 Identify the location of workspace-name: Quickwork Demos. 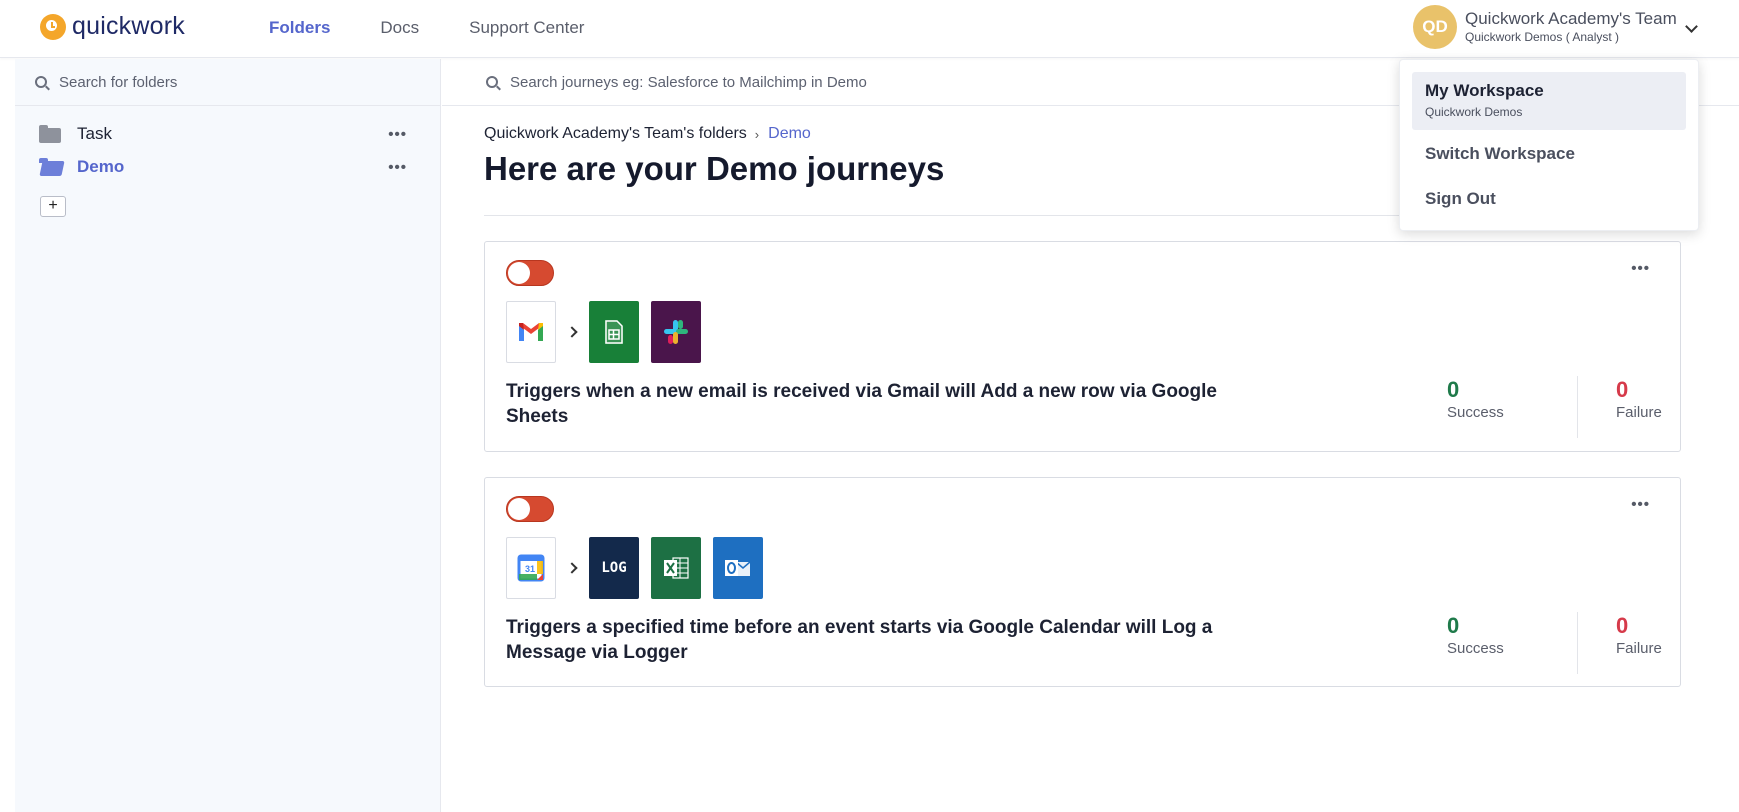
(1474, 112).